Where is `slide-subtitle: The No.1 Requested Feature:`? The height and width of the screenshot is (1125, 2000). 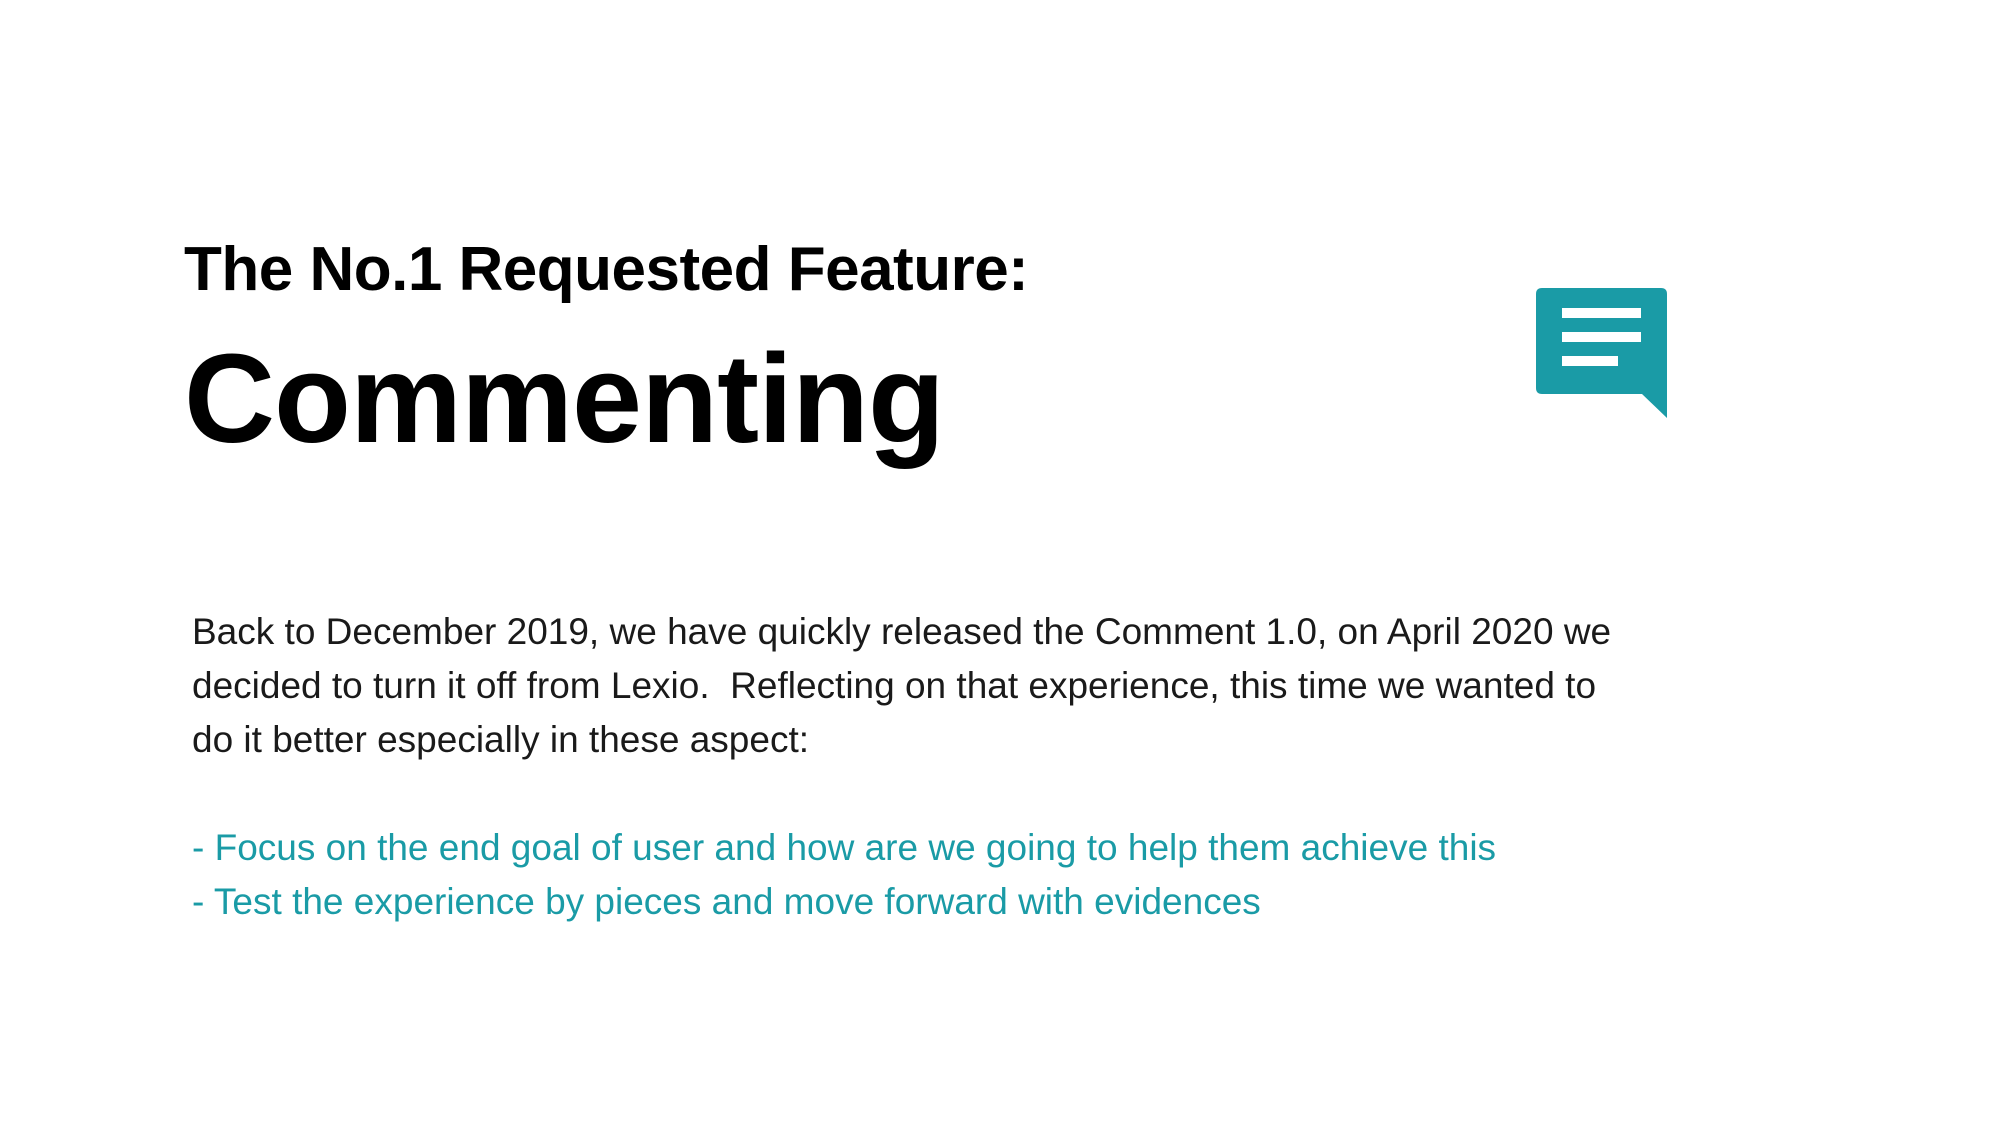
slide-subtitle: The No.1 Requested Feature: is located at coordinates (606, 269).